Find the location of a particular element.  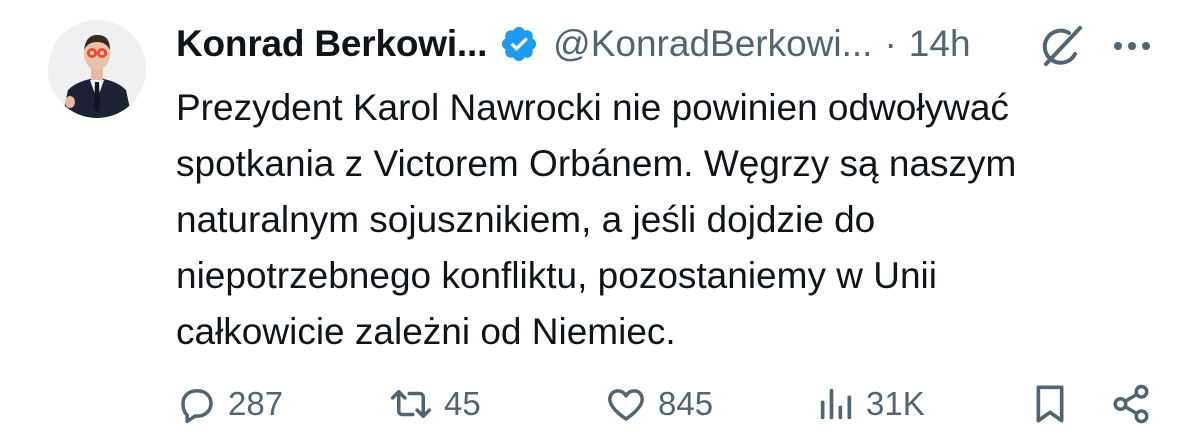

share-icon is located at coordinates (1131, 404).